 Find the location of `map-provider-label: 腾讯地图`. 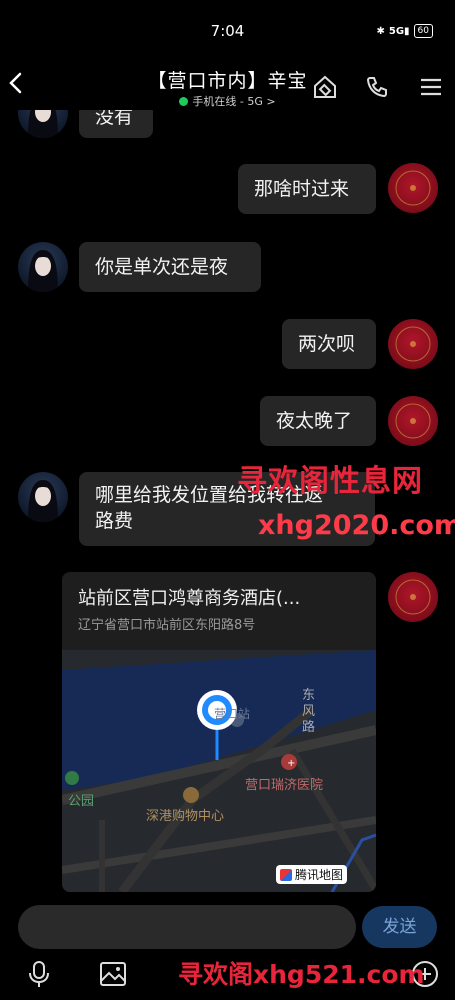

map-provider-label: 腾讯地图 is located at coordinates (319, 875).